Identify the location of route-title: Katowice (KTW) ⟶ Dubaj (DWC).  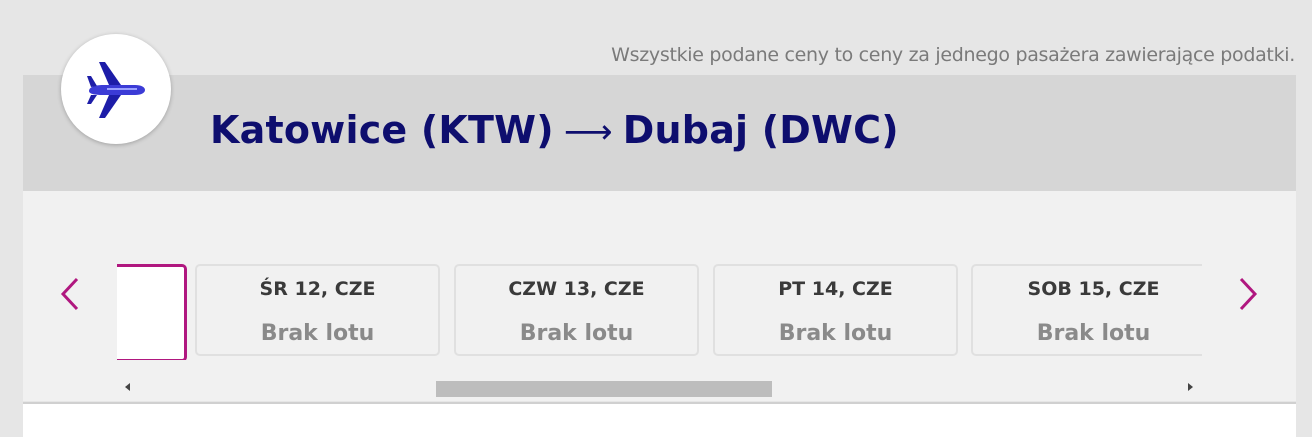
(554, 130).